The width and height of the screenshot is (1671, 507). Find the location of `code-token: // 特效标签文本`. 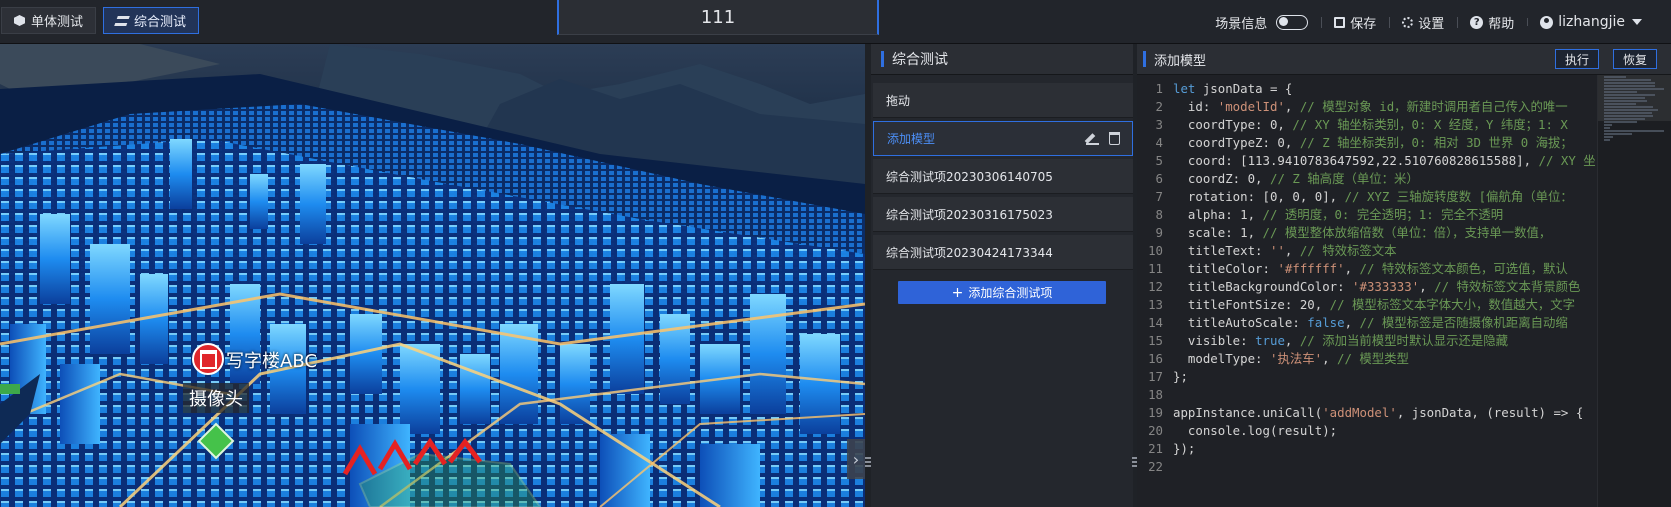

code-token: // 特效标签文本 is located at coordinates (1348, 250).